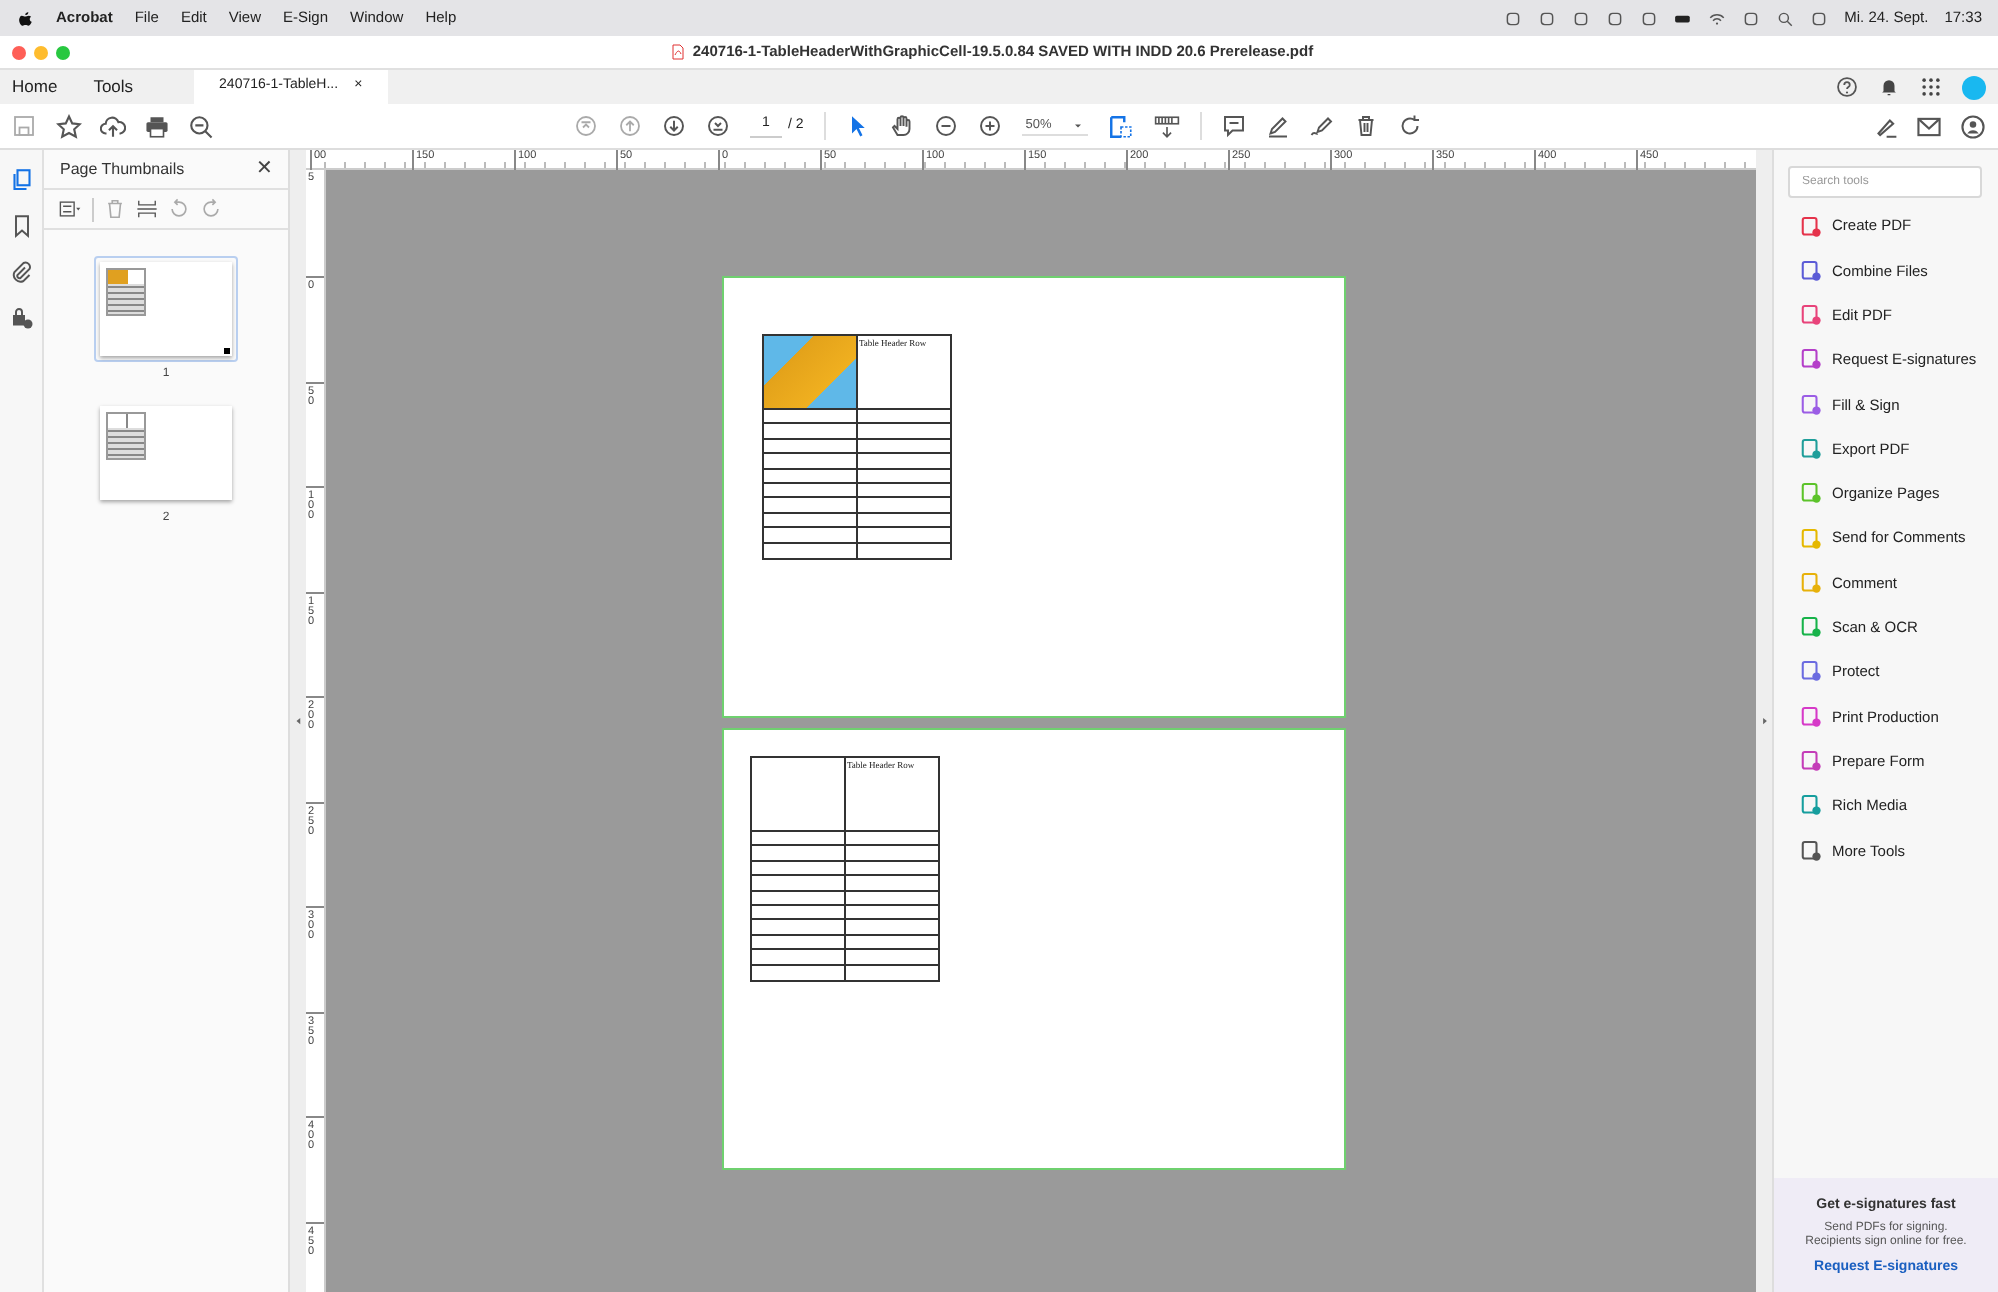 The height and width of the screenshot is (1292, 1998). Describe the element at coordinates (1931, 87) in the screenshot. I see `app-grid-icon` at that location.